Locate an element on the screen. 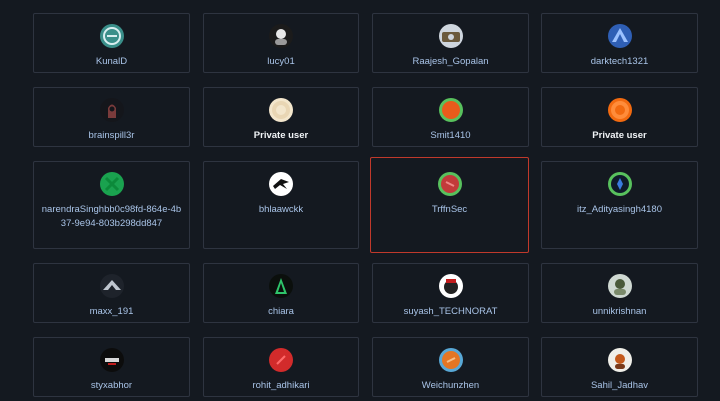 This screenshot has width=720, height=401. user-card: Raajesh_Gopalan is located at coordinates (450, 43).